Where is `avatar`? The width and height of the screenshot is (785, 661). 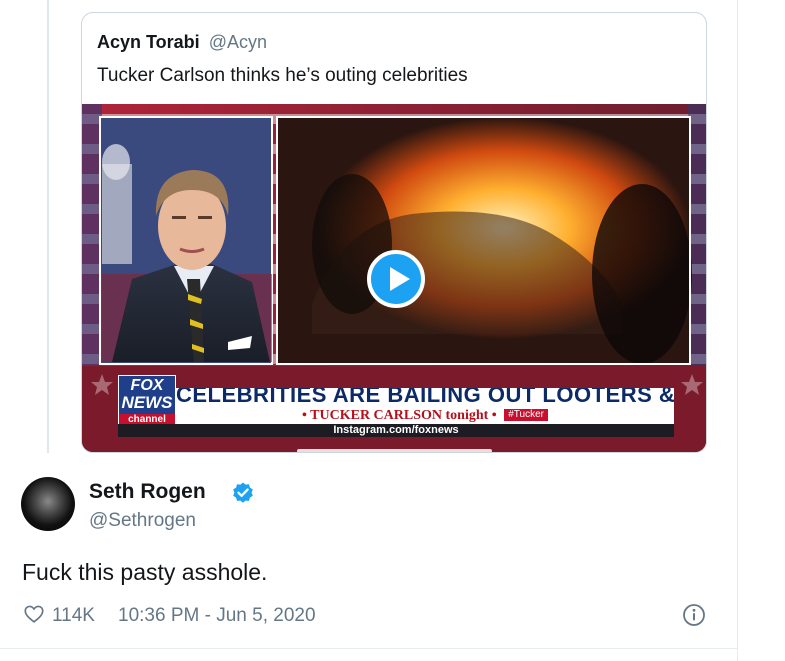
avatar is located at coordinates (48, 504).